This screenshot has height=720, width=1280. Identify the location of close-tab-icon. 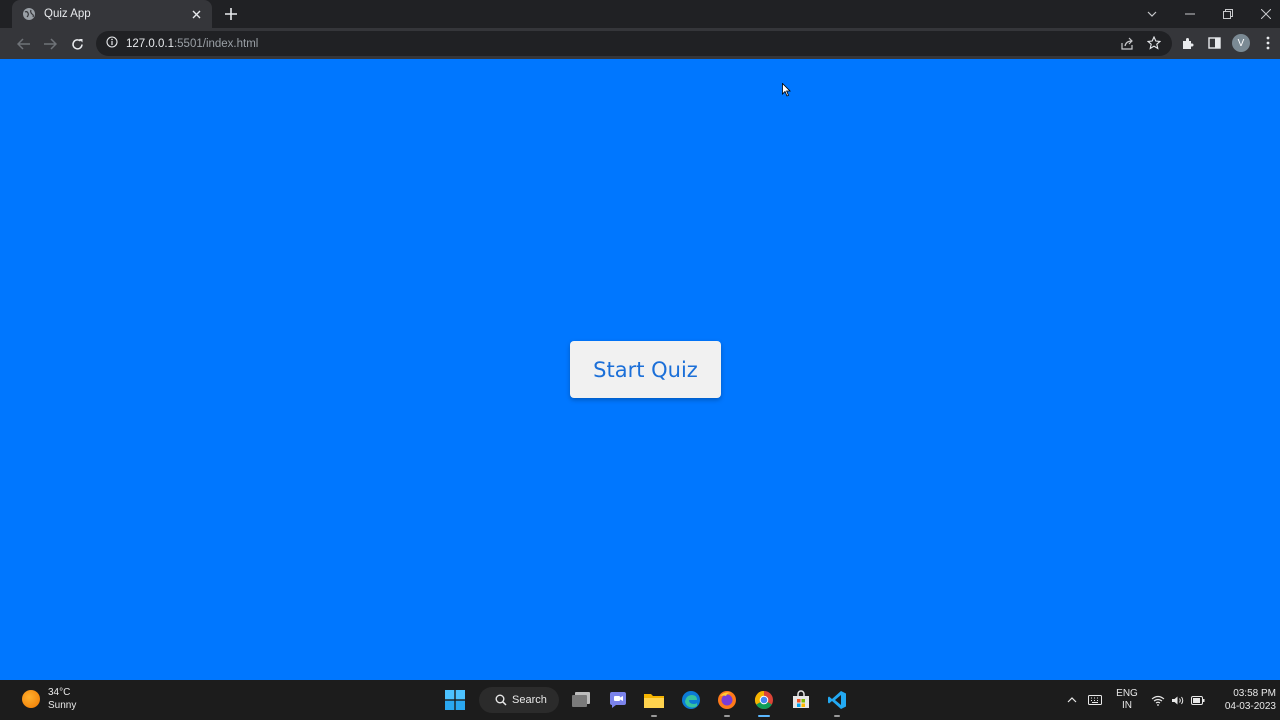
(196, 14).